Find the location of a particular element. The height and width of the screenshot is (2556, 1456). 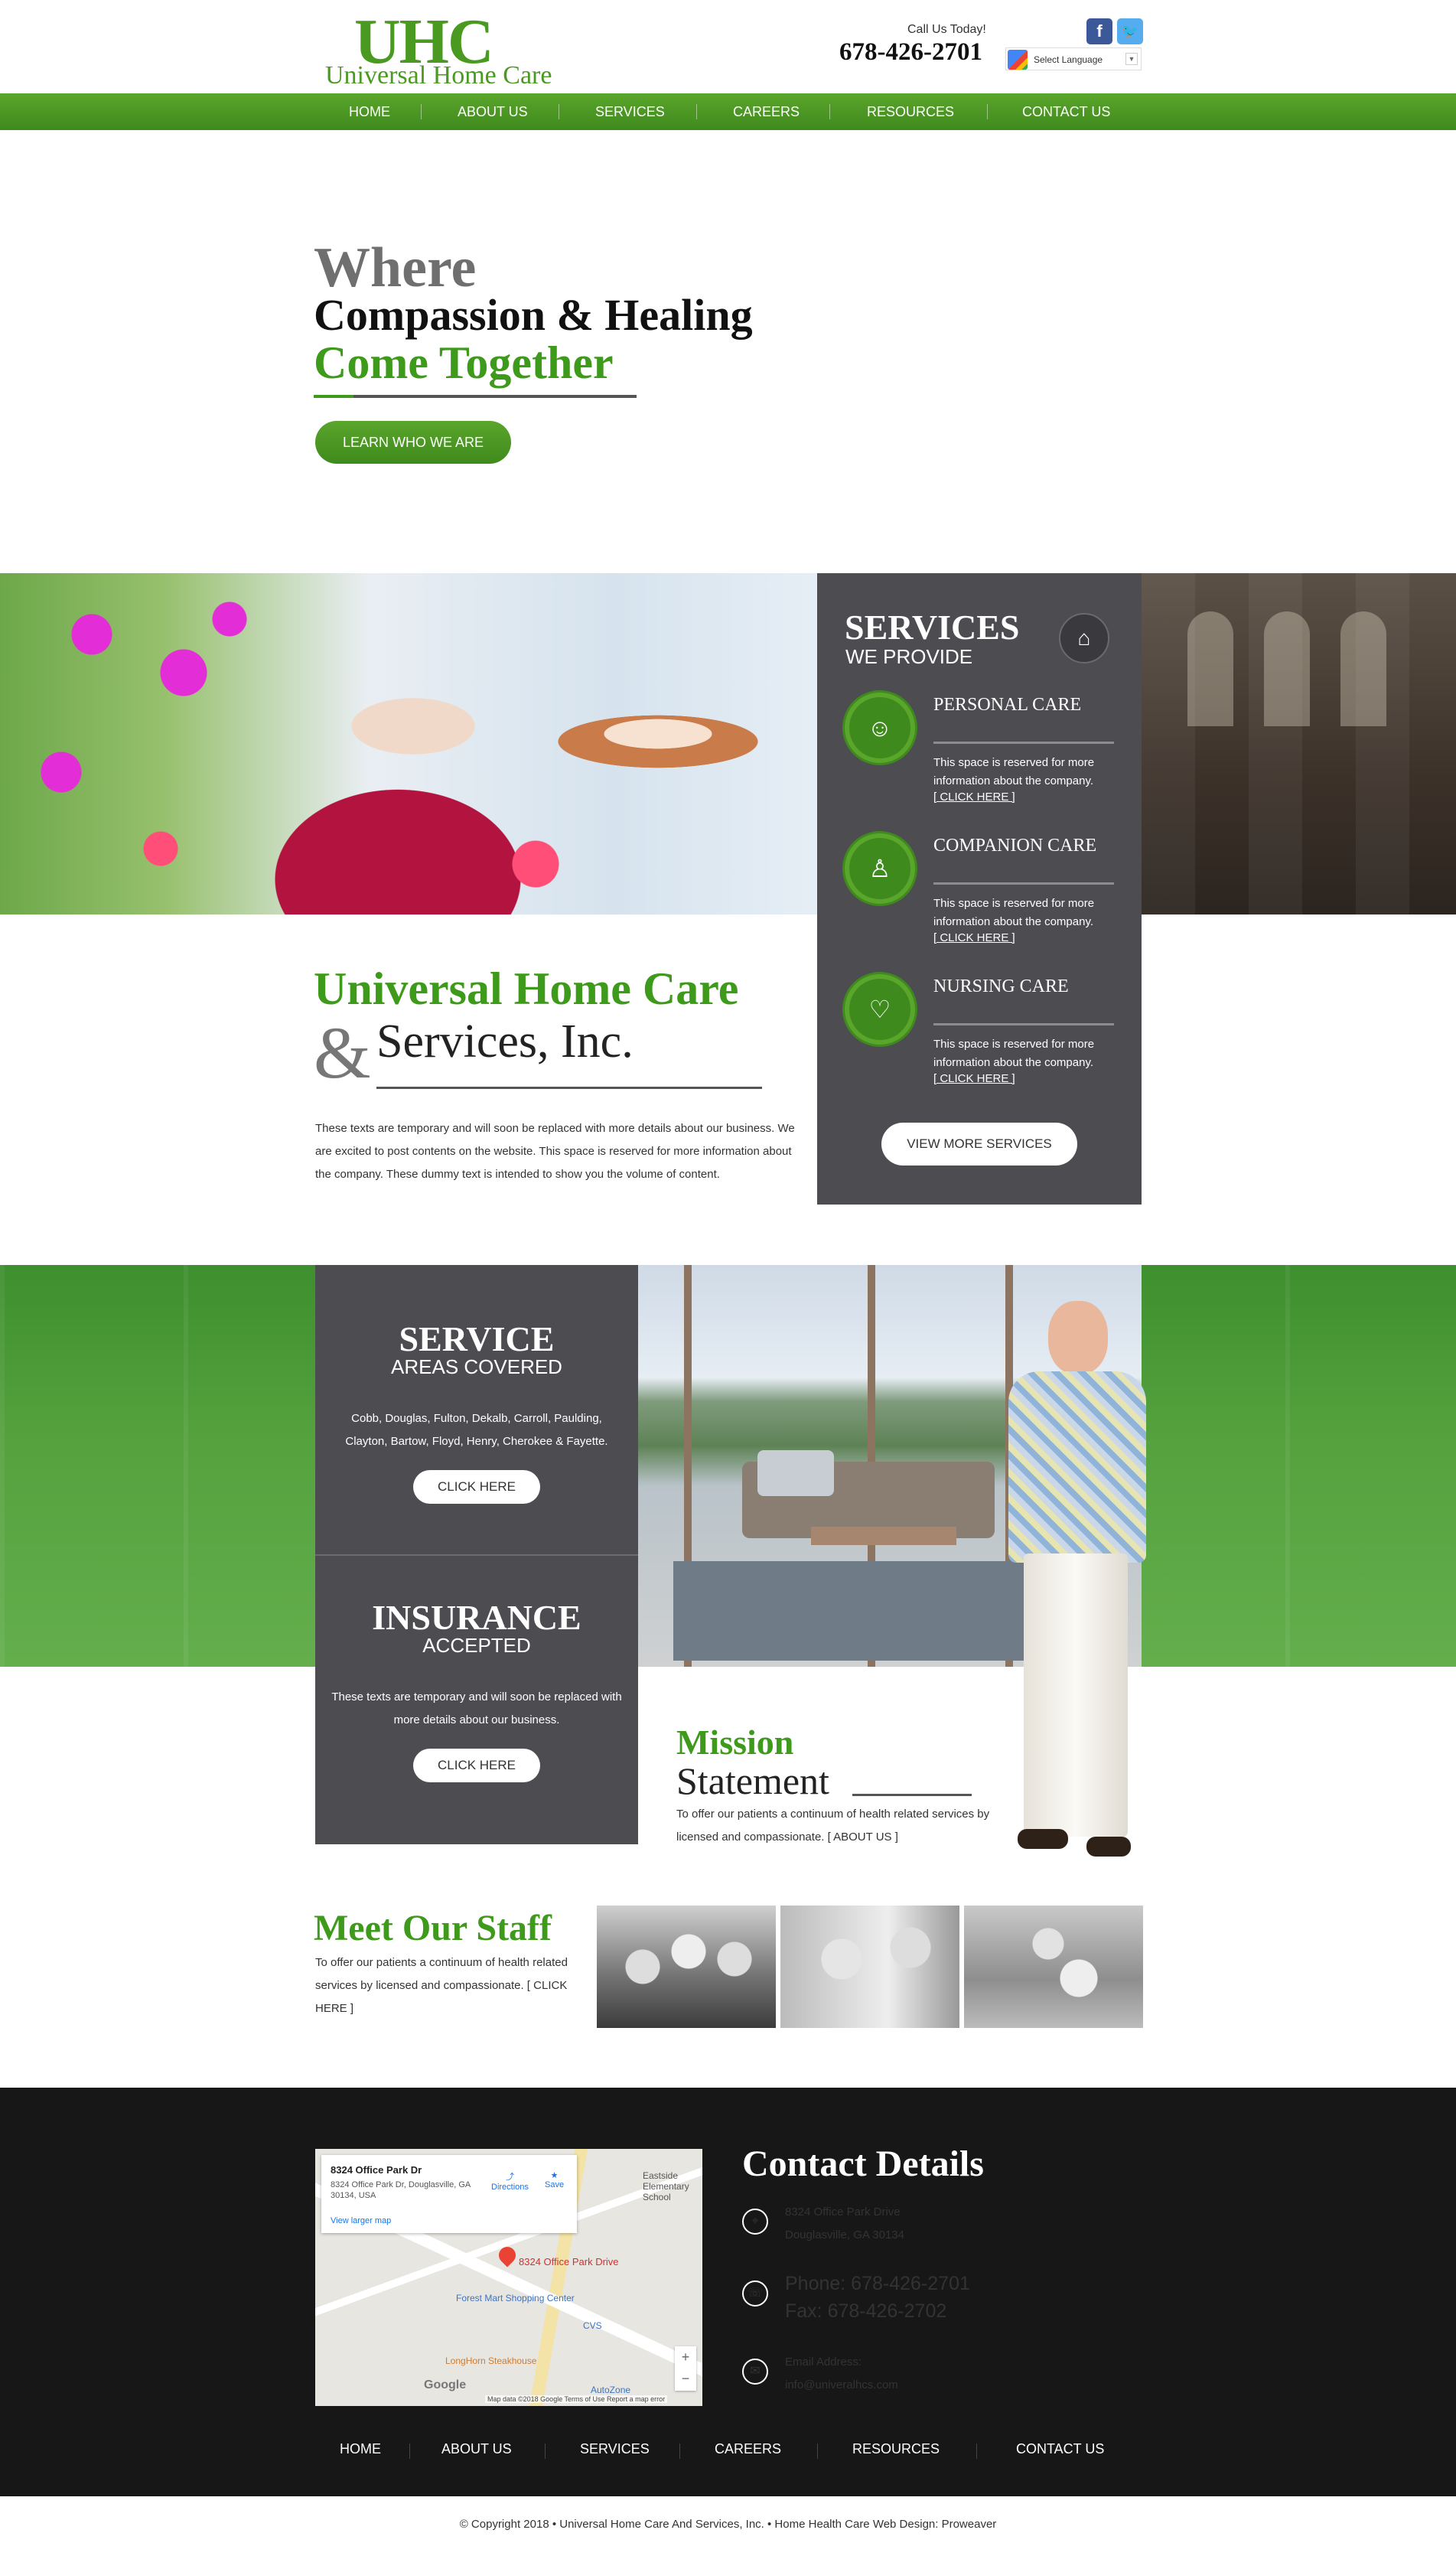

mission-subtitle: Statement is located at coordinates (752, 1780).